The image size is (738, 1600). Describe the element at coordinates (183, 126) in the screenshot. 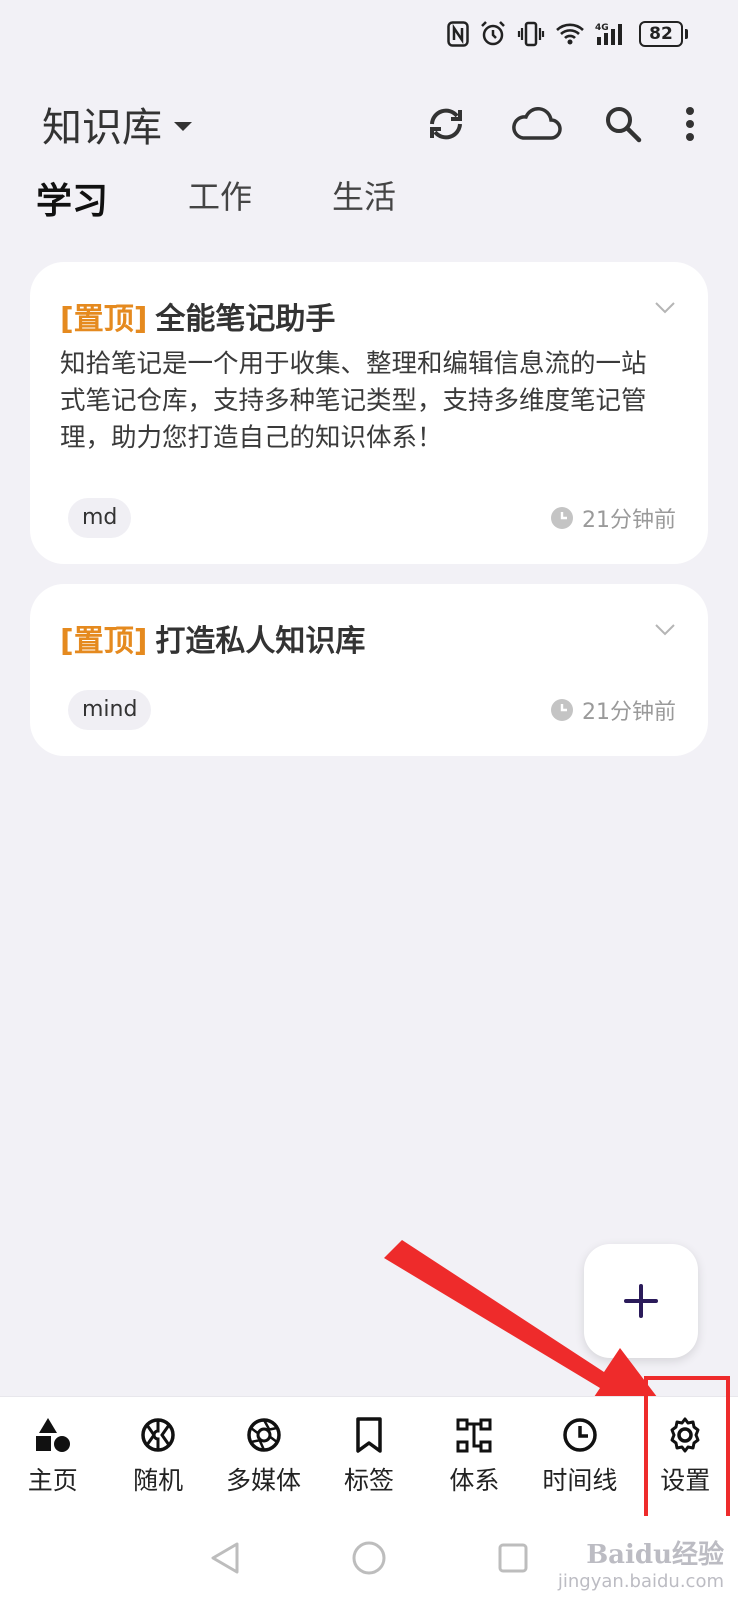

I see `caret-down-icon` at that location.